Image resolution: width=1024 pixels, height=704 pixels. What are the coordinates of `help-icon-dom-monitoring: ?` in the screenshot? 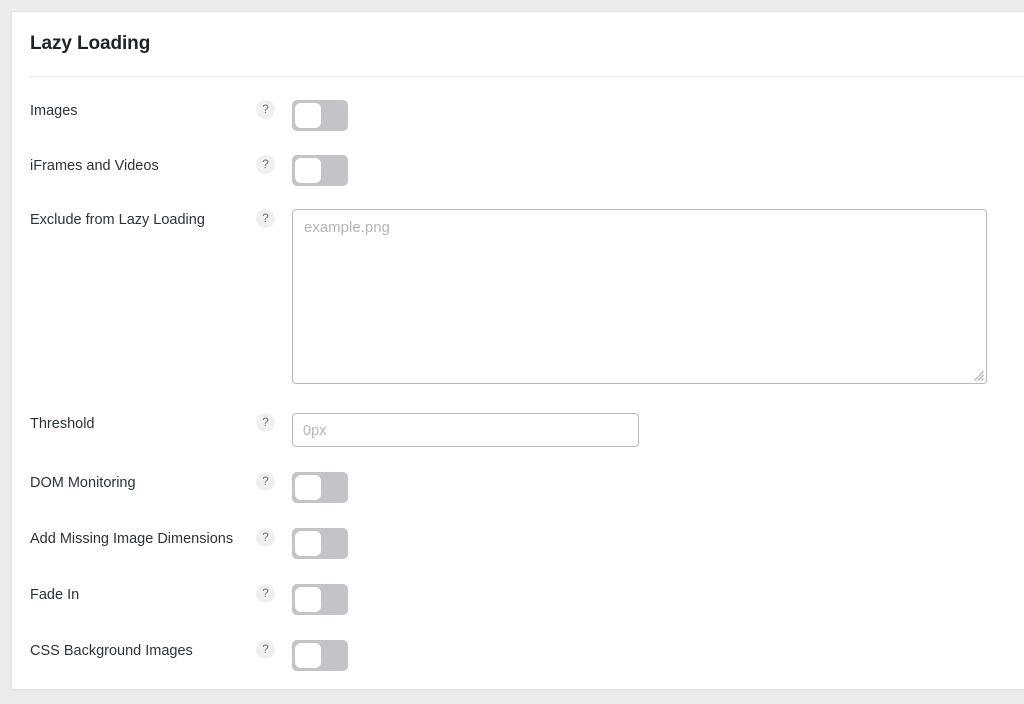 It's located at (265, 481).